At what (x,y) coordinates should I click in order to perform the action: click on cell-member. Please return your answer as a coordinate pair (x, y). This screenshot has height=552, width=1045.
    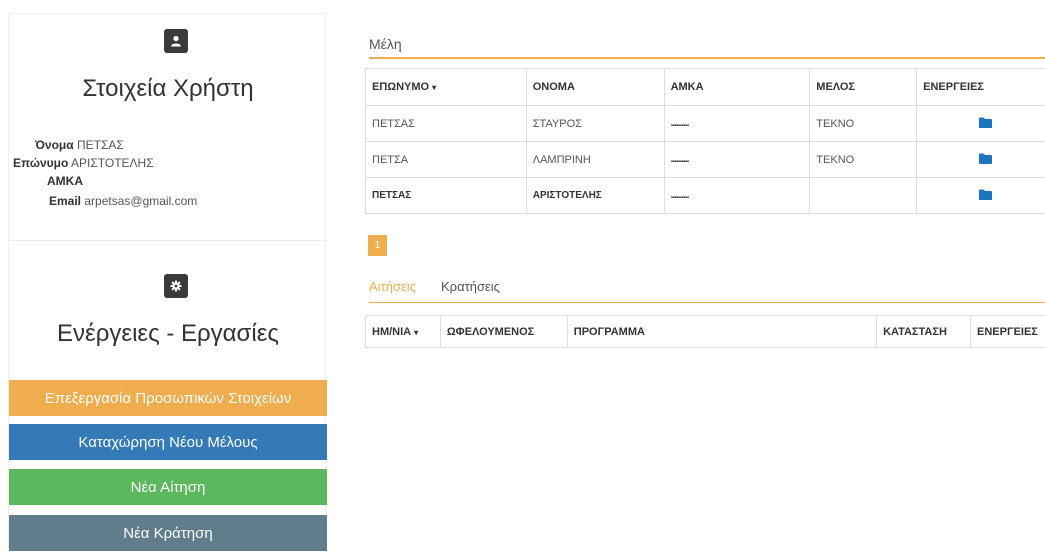
    Looking at the image, I should click on (863, 195).